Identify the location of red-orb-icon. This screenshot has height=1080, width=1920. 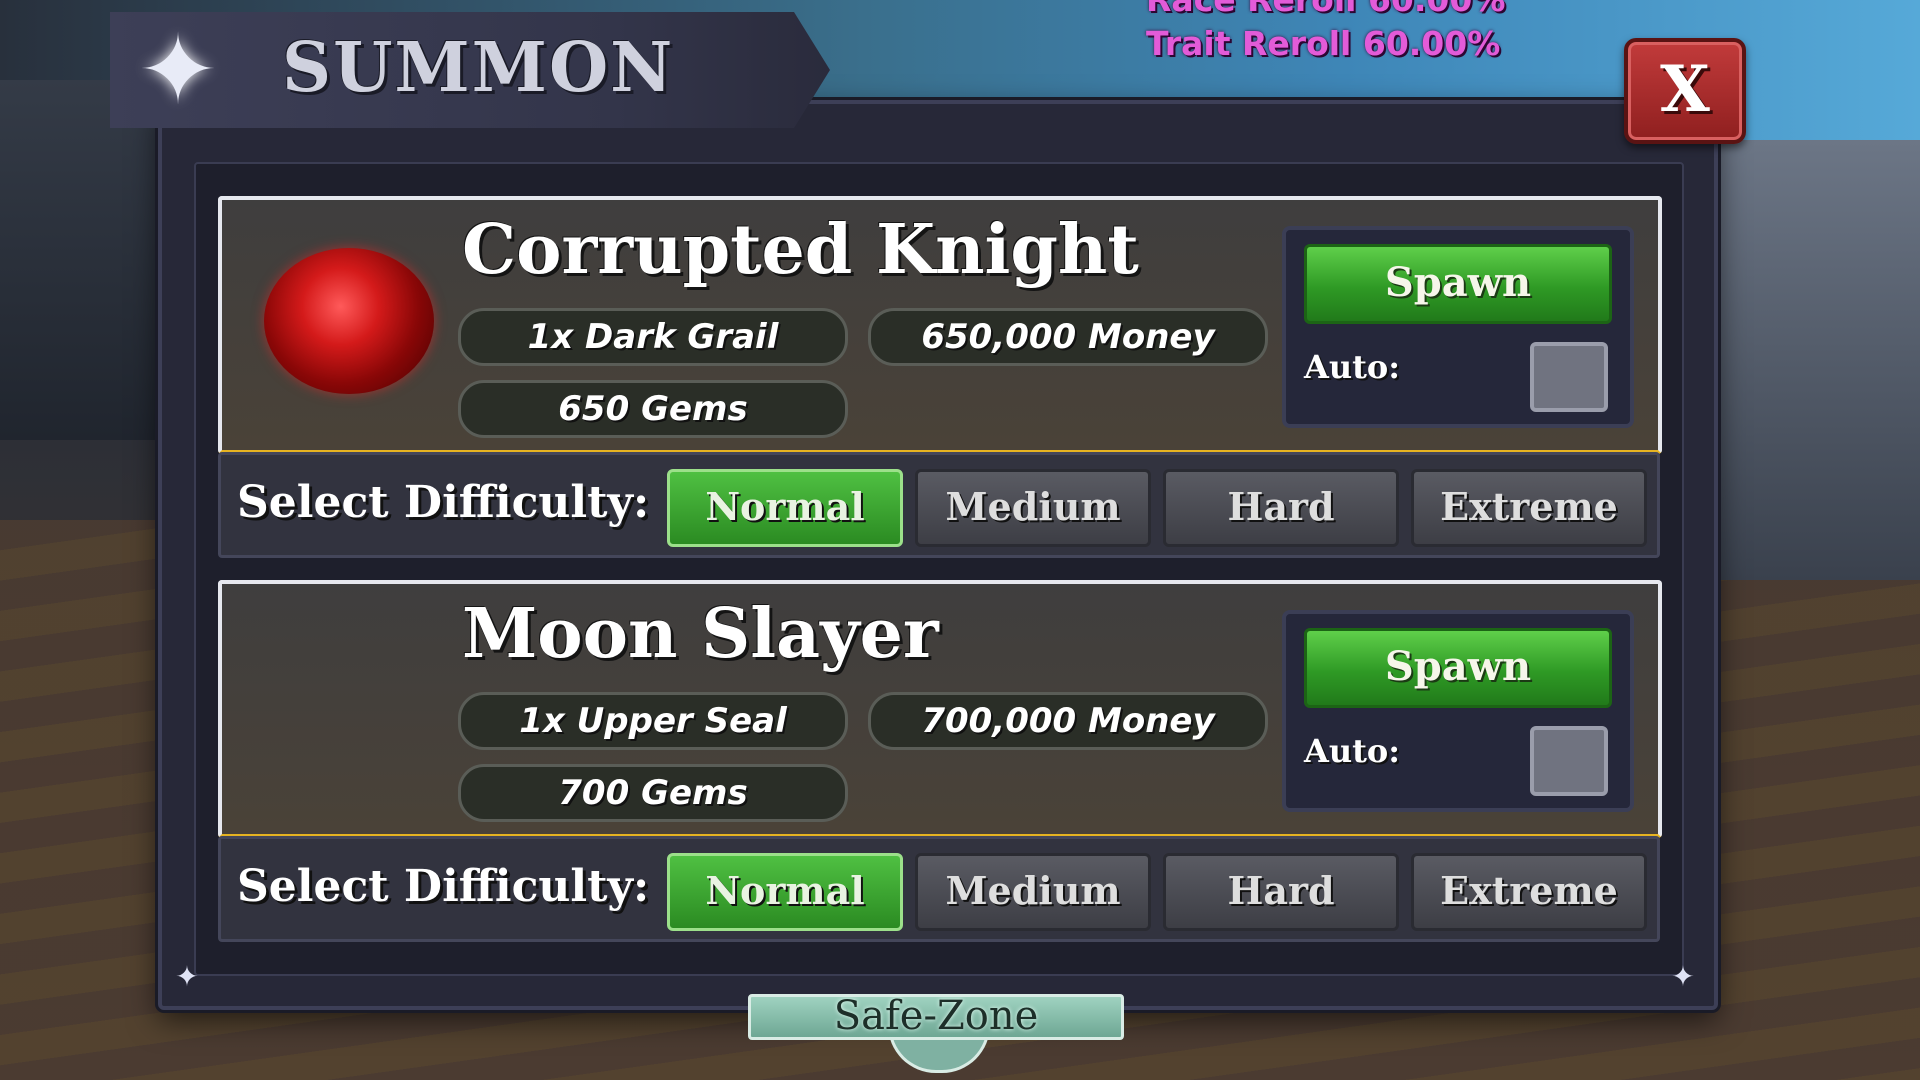
(349, 321).